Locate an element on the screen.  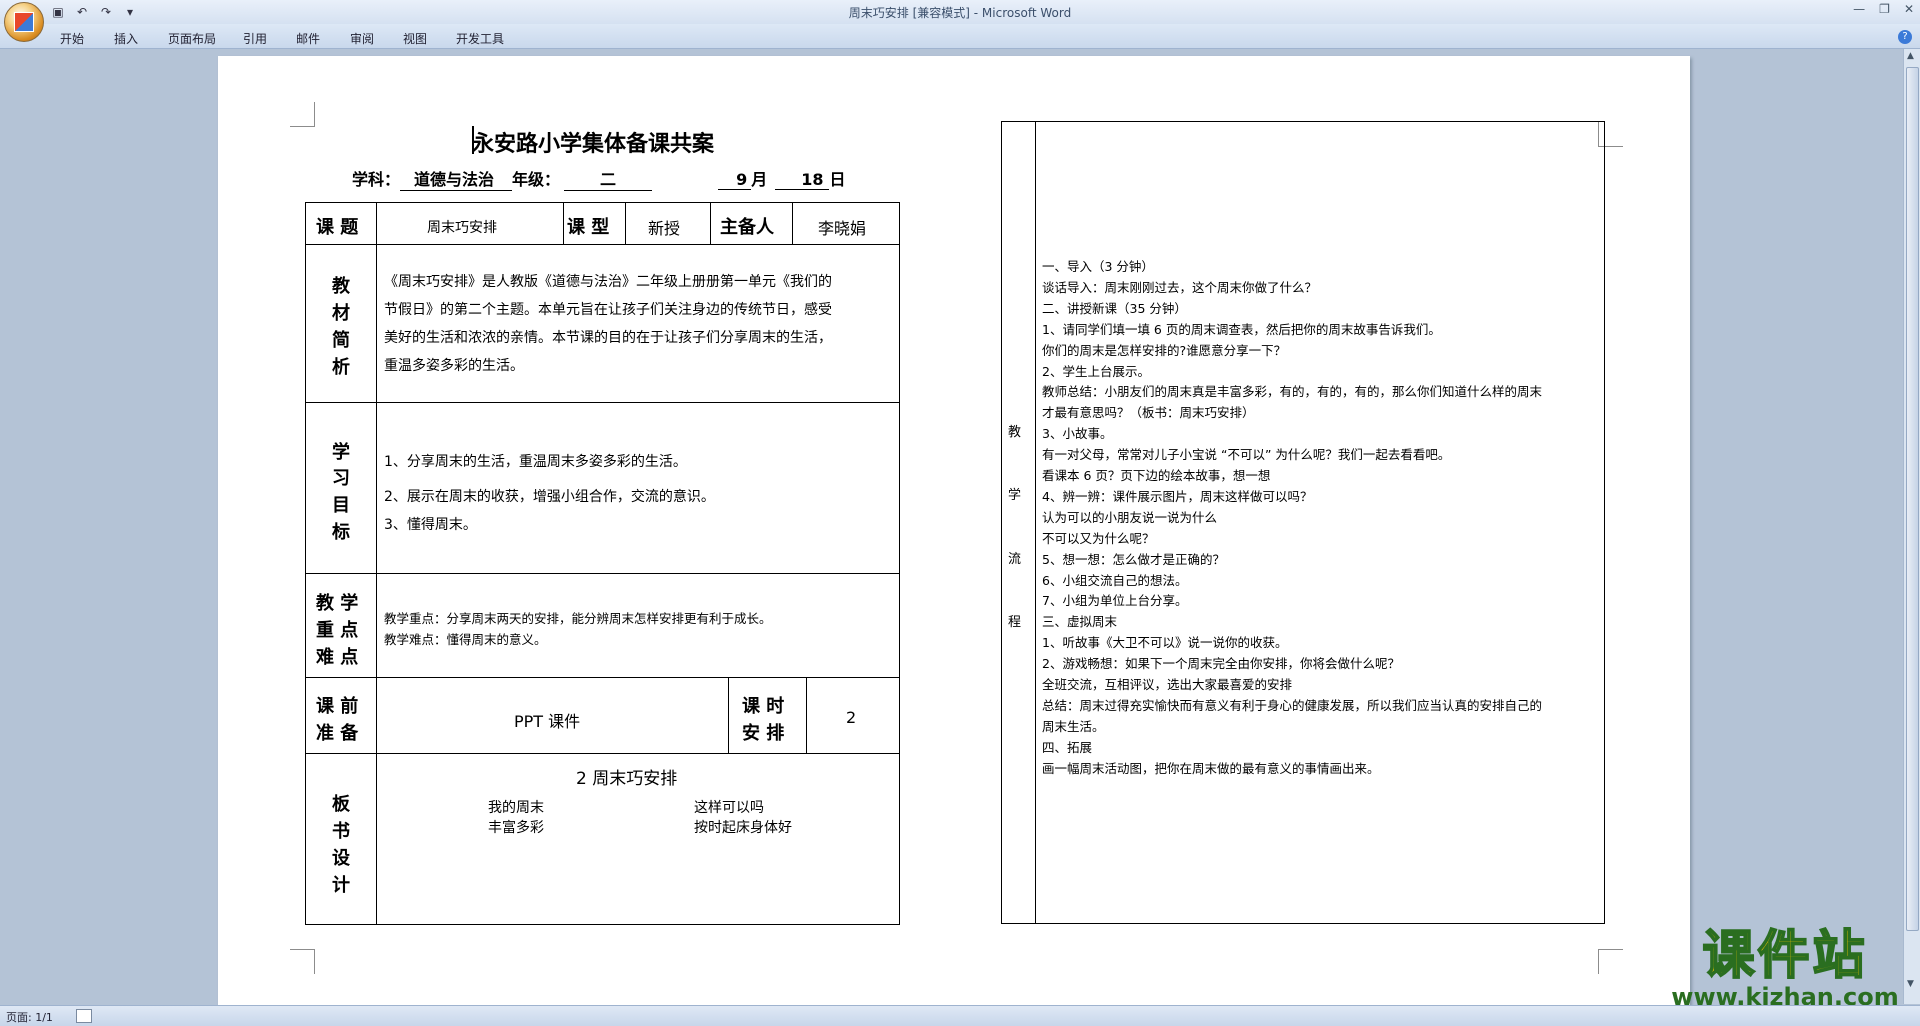
process-line: 谈话导入：周末刚刚过去，这个周末你做了什么？ is located at coordinates (1180, 287).